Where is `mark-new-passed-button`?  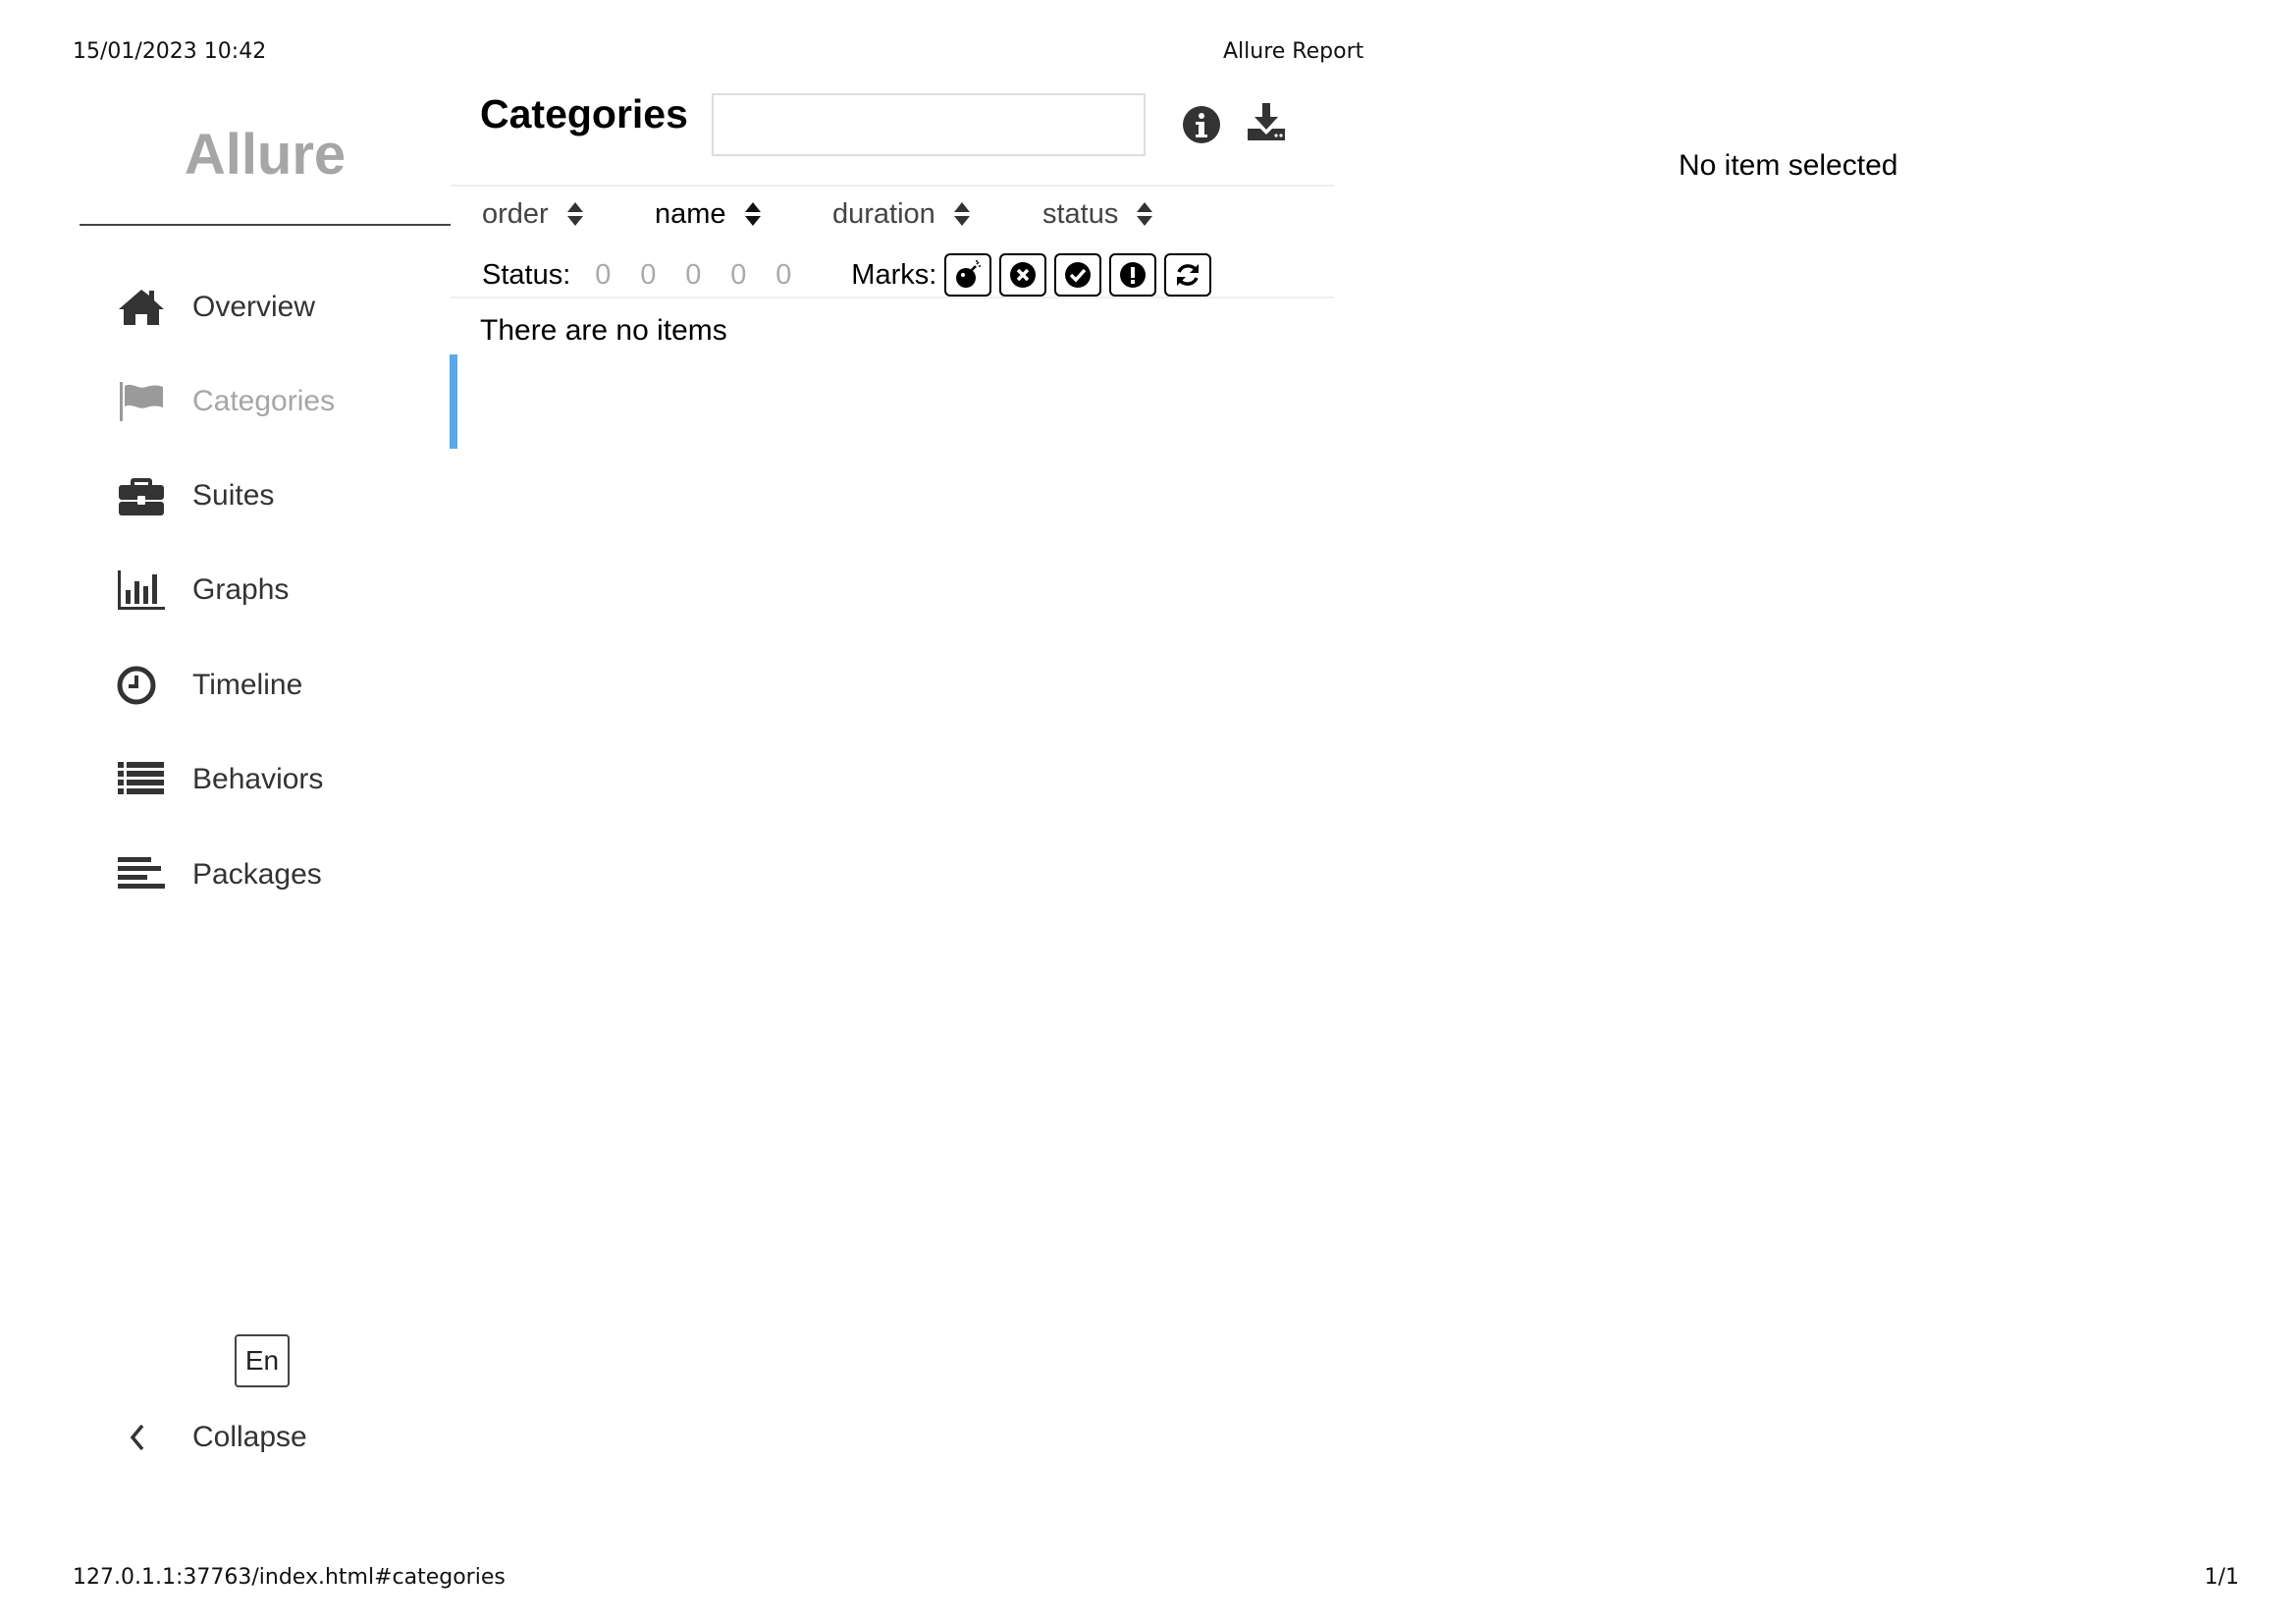 mark-new-passed-button is located at coordinates (1078, 275).